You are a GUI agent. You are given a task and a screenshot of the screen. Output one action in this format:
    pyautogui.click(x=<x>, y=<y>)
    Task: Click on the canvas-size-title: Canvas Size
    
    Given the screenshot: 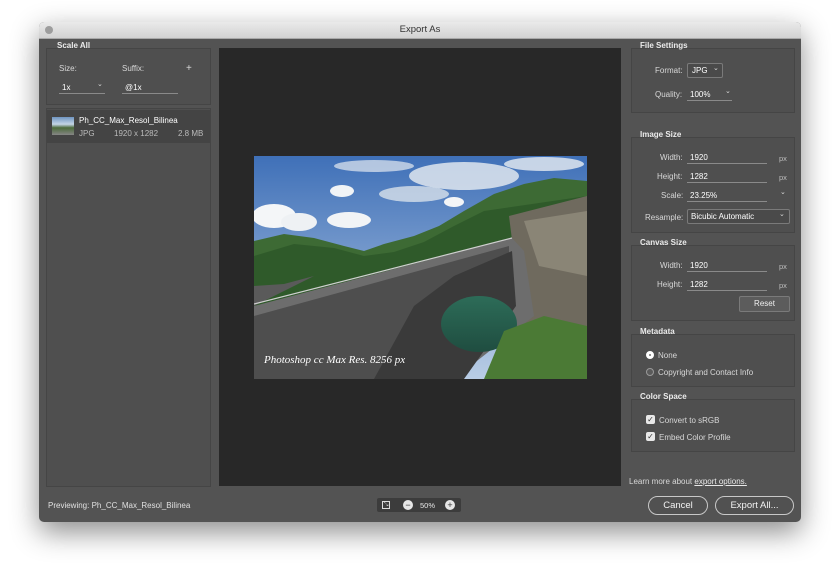 What is the action you would take?
    pyautogui.click(x=663, y=242)
    